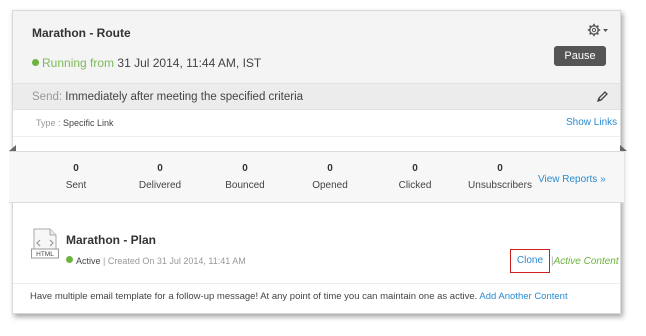  Describe the element at coordinates (415, 185) in the screenshot. I see `stat-label: Clicked` at that location.